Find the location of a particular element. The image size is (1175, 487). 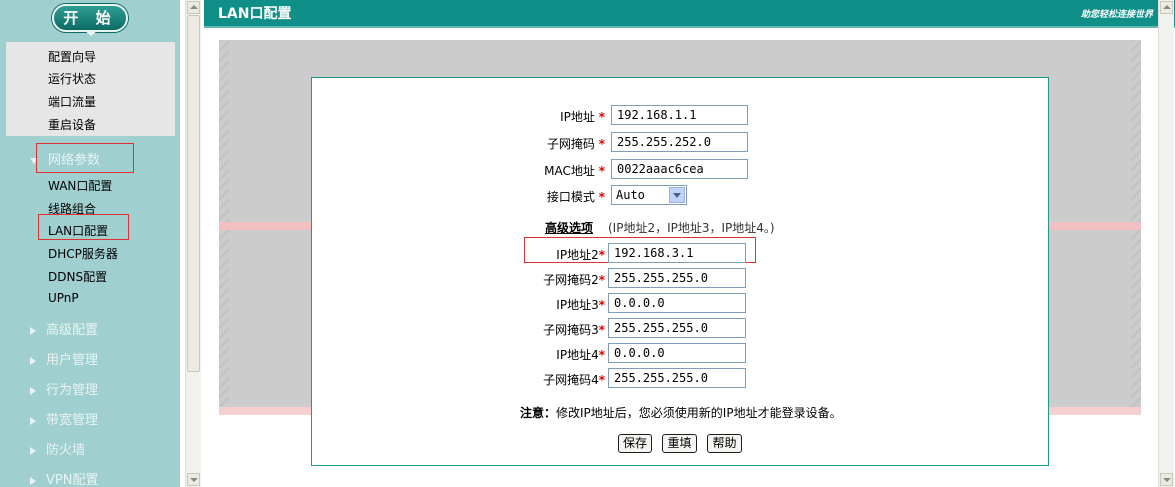

sidebar-section-label: 防火墙 is located at coordinates (66, 450).